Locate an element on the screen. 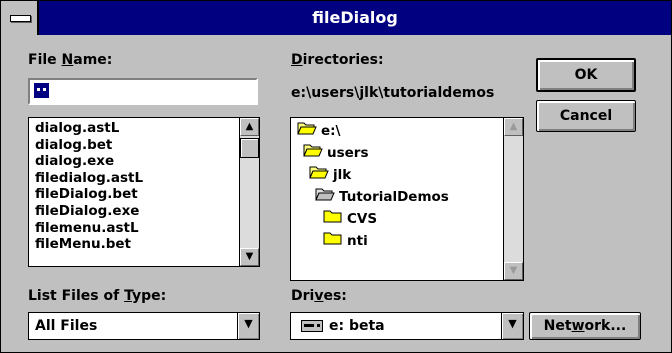 Image resolution: width=672 pixels, height=353 pixels. file-type-select: All Files ▼ is located at coordinates (144, 326).